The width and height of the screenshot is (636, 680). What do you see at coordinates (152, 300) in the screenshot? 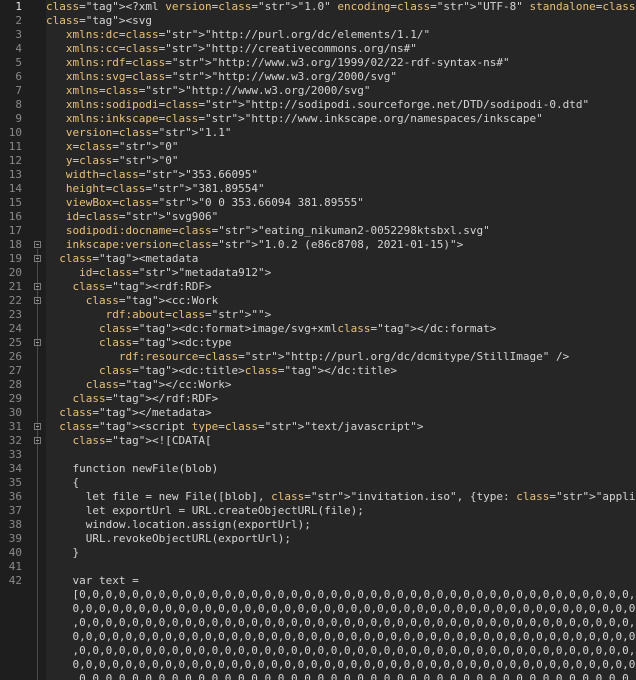
I see `code-text: class="tag"><cc:Work` at bounding box center [152, 300].